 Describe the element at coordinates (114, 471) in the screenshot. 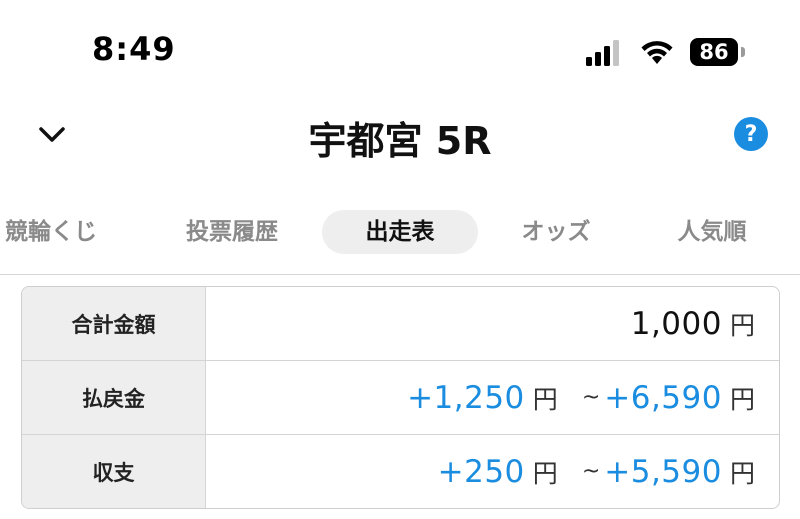

I see `balance-label: 収支` at that location.